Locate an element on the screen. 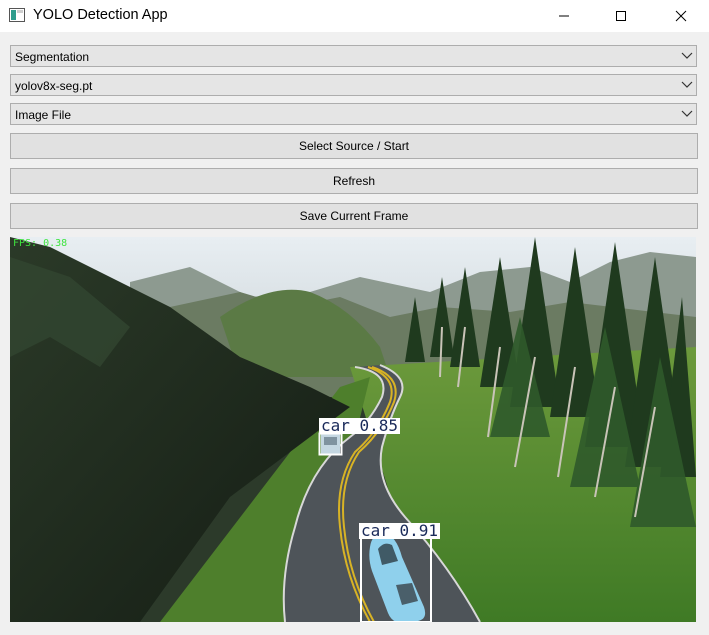  detection-label: car 0.85 is located at coordinates (360, 425).